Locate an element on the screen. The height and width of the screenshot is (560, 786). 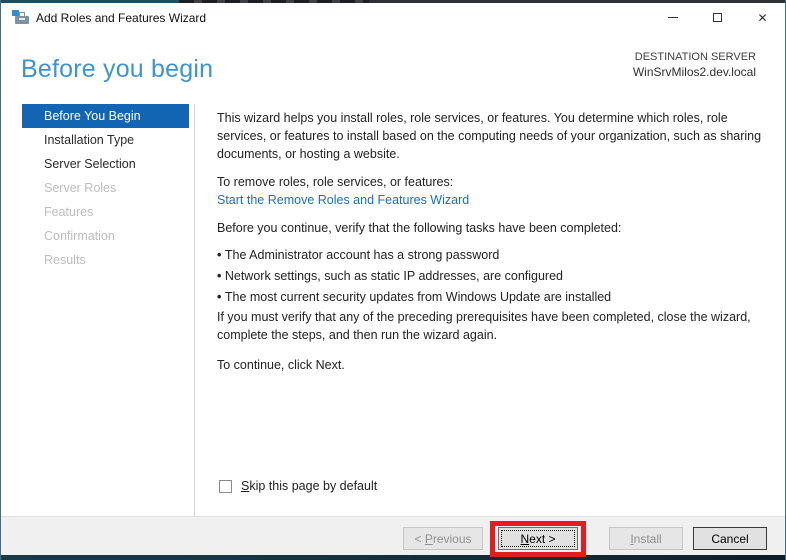
nav-content-divider is located at coordinates (194, 310).